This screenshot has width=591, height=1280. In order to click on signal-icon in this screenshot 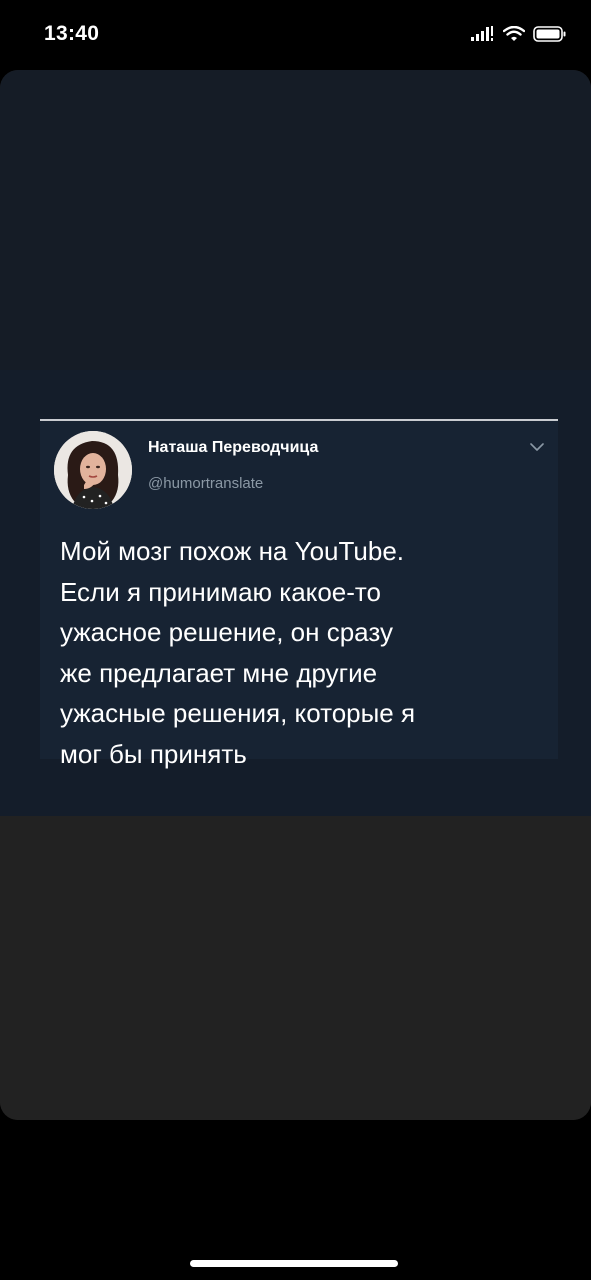, I will do `click(483, 36)`.